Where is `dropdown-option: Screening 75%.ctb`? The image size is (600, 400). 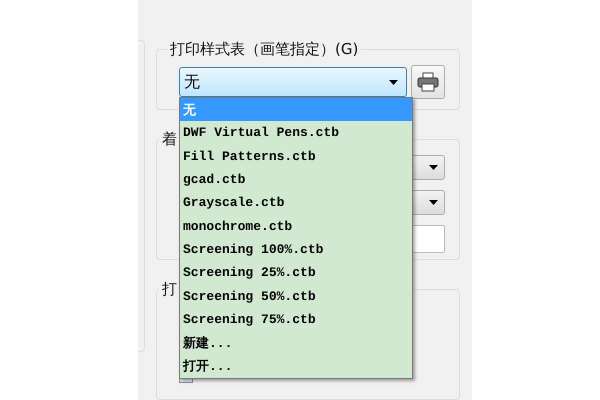
dropdown-option: Screening 75%.ctb is located at coordinates (296, 319).